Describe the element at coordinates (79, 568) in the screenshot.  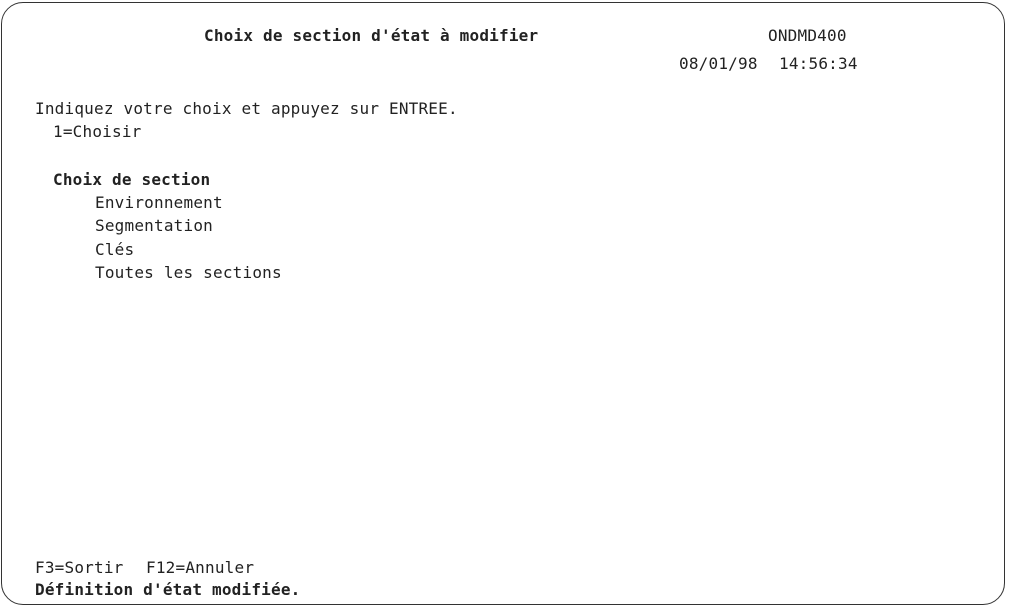
I see `f3-exit-key: F3=Sortir` at that location.